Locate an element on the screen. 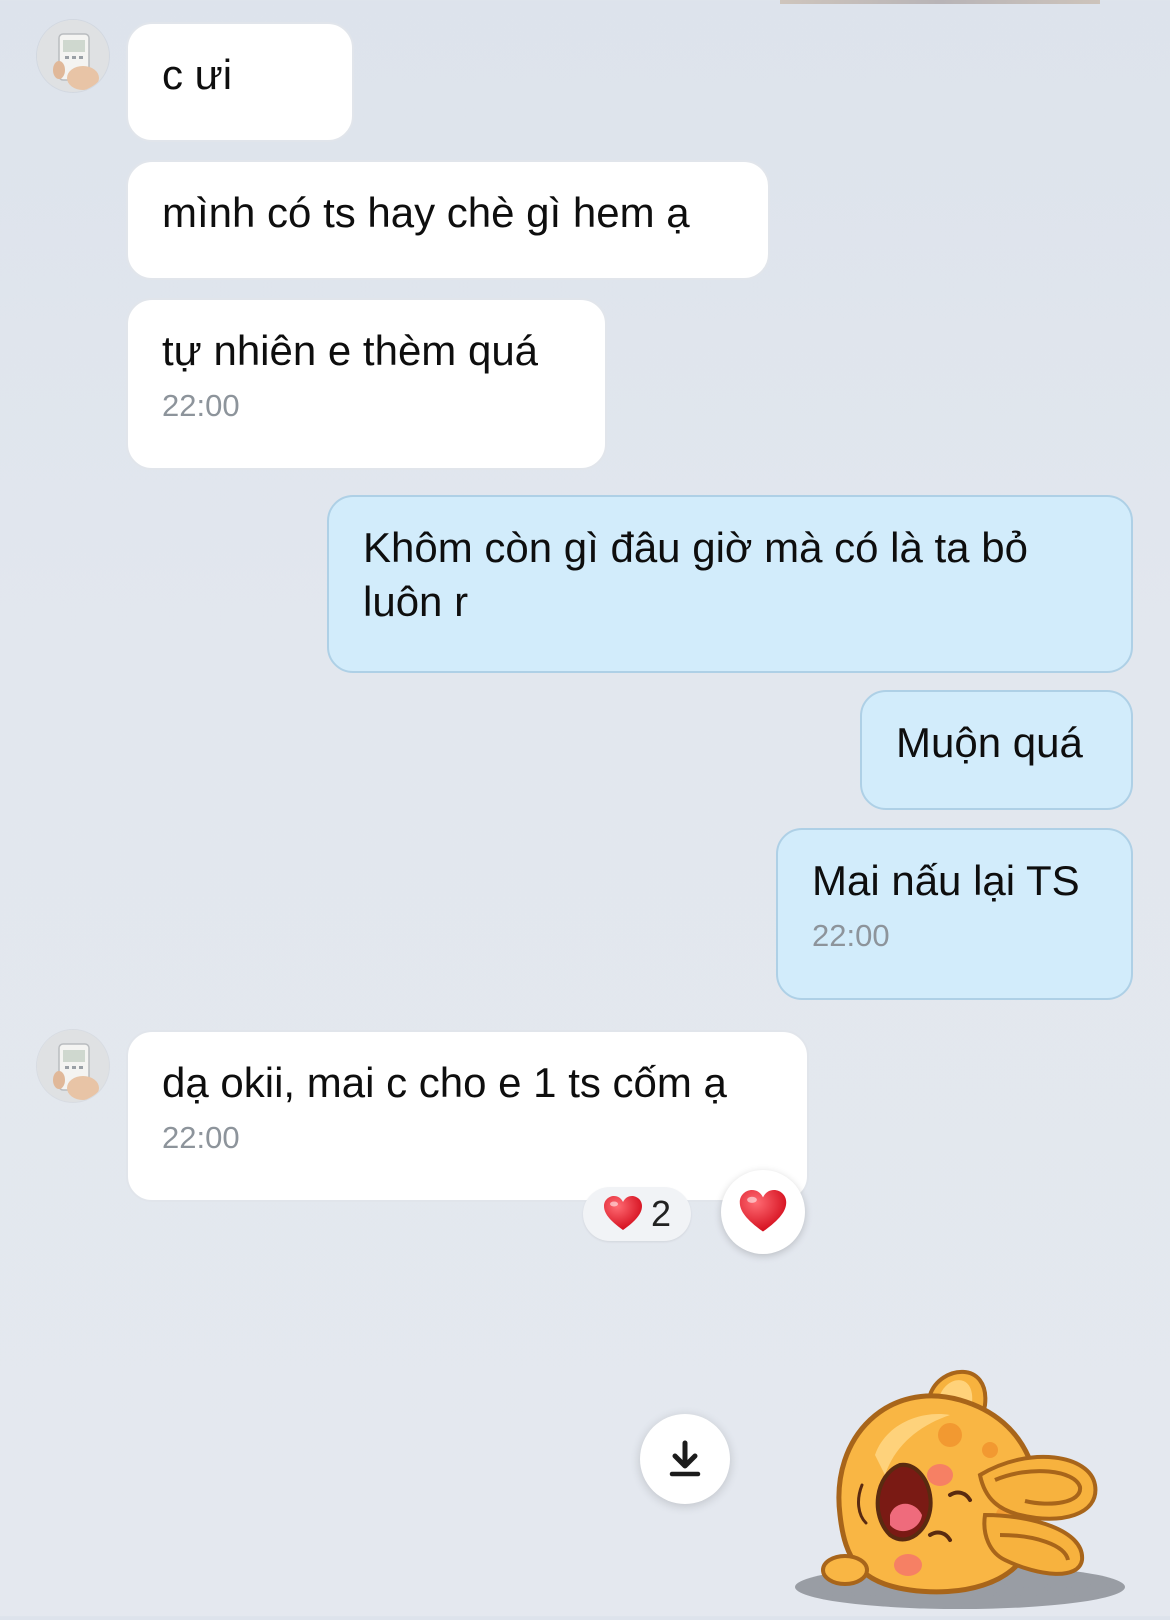  message-text: dạ okii, mai c cho e 1 ts cốm ạ is located at coordinates (444, 1082).